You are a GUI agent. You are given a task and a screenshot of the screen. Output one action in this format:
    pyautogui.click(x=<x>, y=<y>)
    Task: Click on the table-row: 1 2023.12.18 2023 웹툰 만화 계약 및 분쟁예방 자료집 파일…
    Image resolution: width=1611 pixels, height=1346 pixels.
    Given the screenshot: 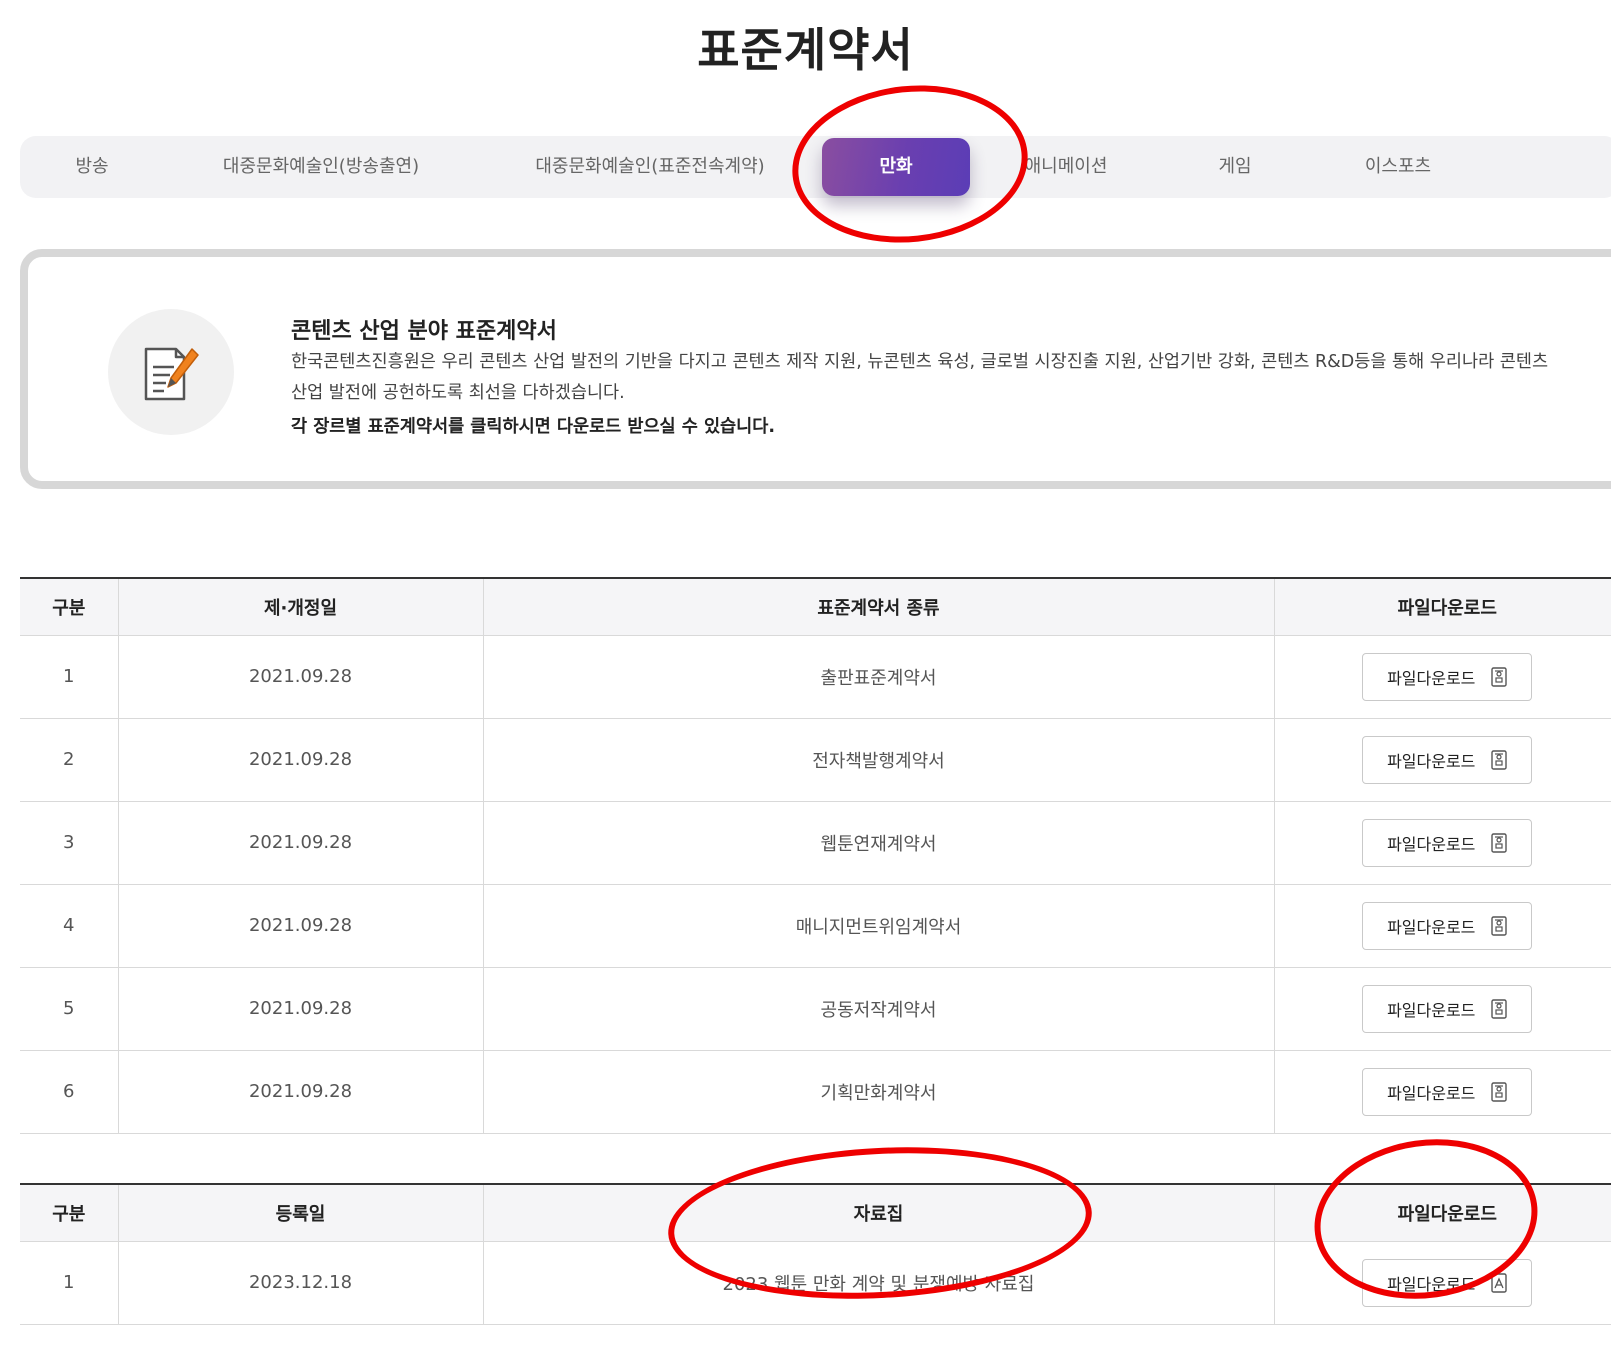 What is the action you would take?
    pyautogui.click(x=815, y=1283)
    